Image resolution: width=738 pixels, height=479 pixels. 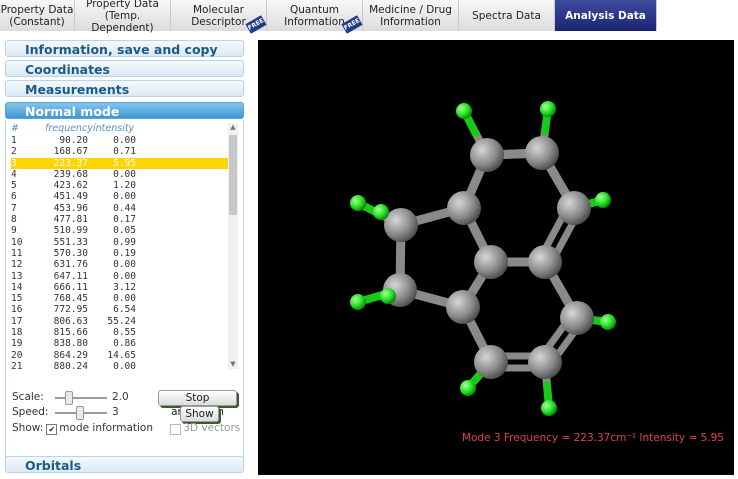 I want to click on show-label: Show:, so click(x=28, y=428).